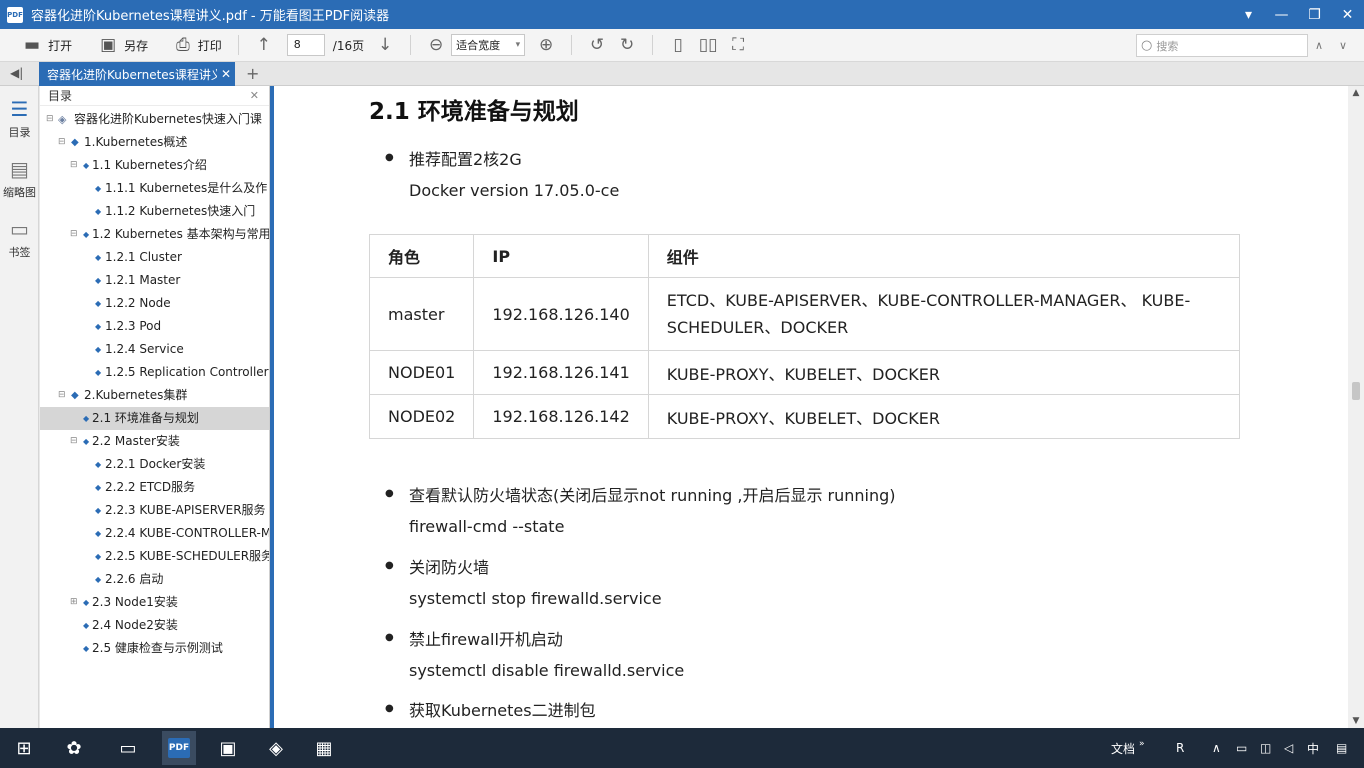 Image resolution: width=1364 pixels, height=768 pixels. I want to click on scroll-up-icon: ▲, so click(1356, 93).